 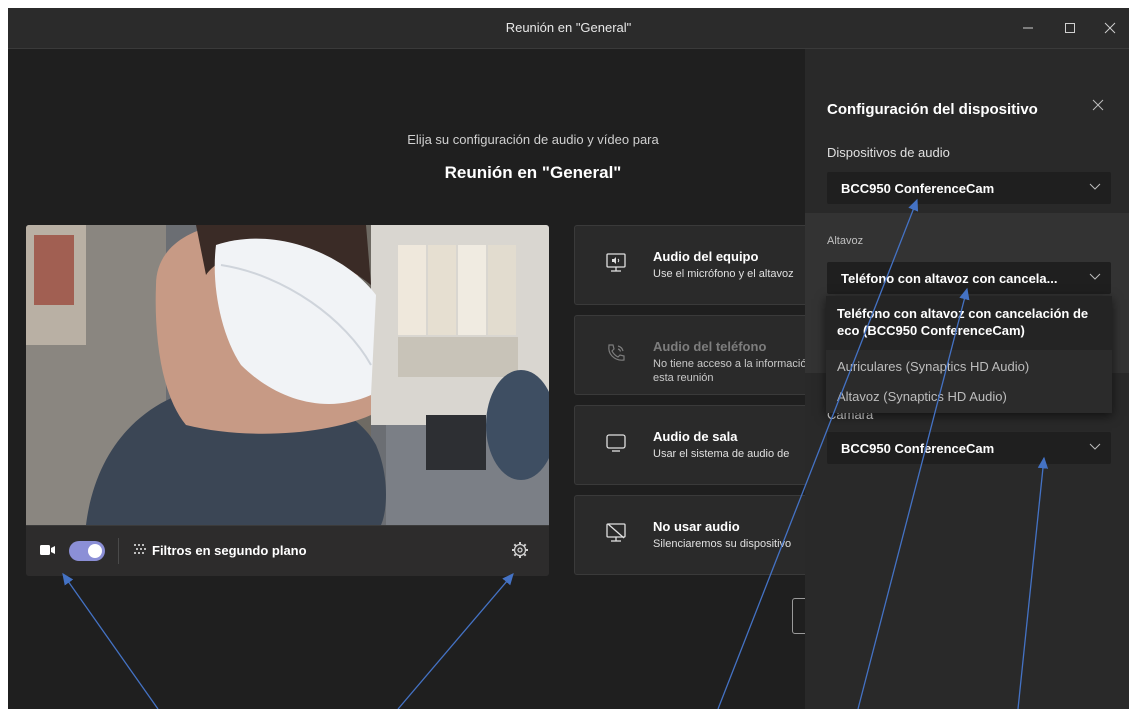 What do you see at coordinates (918, 448) in the screenshot?
I see `camera-value: BCC950 ConferenceCam` at bounding box center [918, 448].